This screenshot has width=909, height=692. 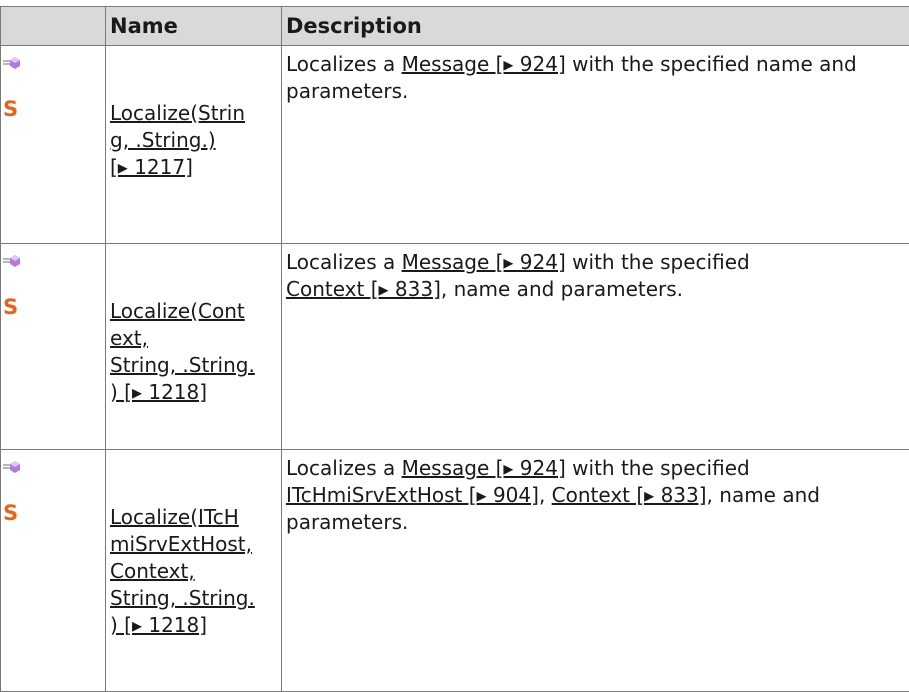 What do you see at coordinates (412, 495) in the screenshot?
I see `exthost-link: ITcHmiSrvExtHost [▸ 904]` at bounding box center [412, 495].